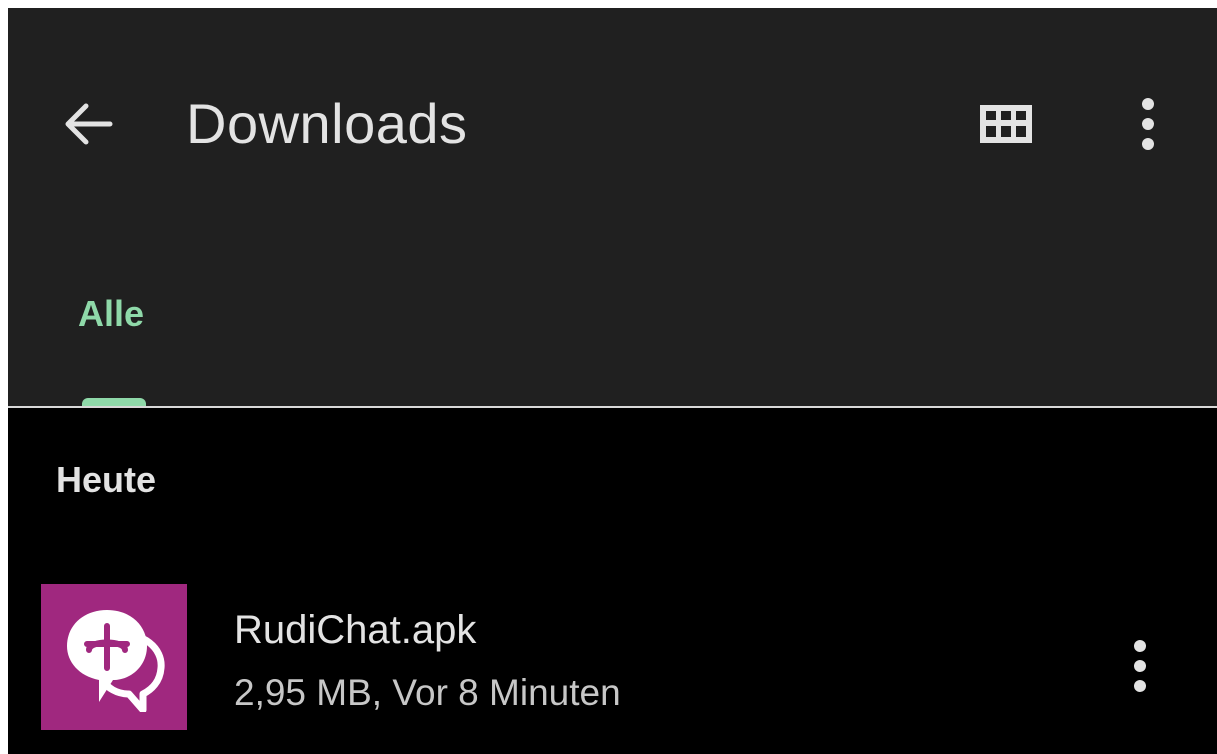  What do you see at coordinates (327, 123) in the screenshot?
I see `page-title: Downloads` at bounding box center [327, 123].